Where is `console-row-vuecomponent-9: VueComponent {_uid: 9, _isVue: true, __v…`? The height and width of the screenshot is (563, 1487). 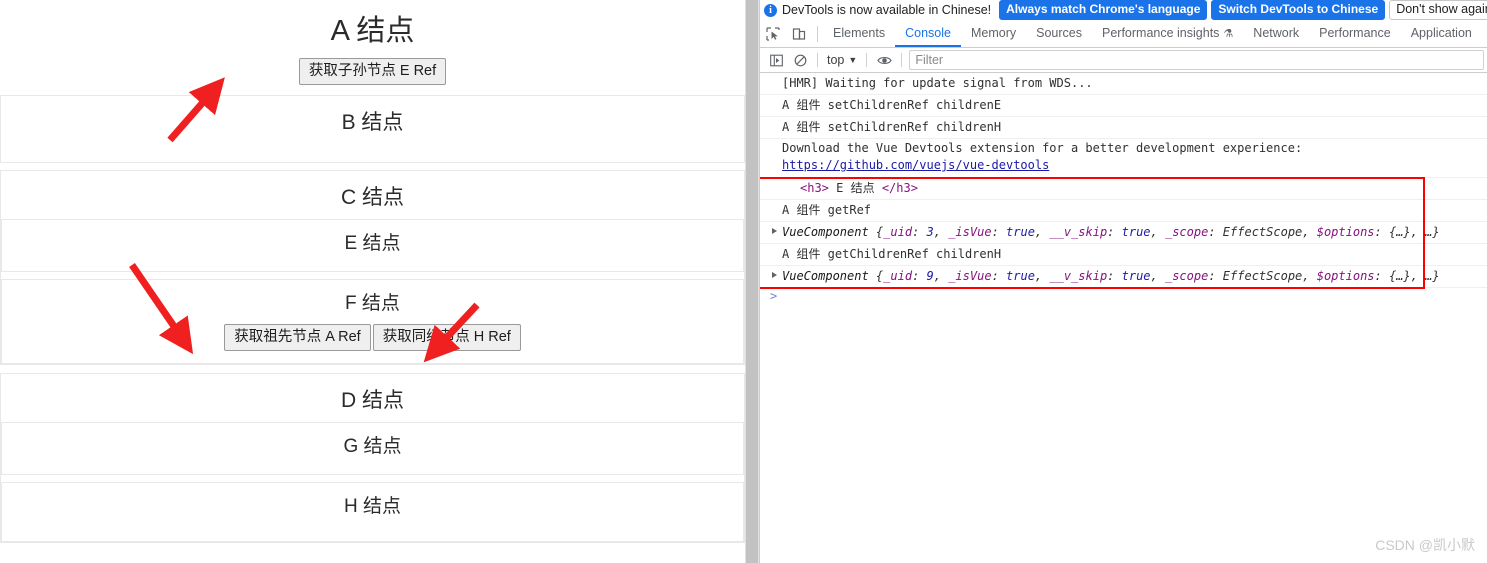 console-row-vuecomponent-9: VueComponent {_uid: 9, _isVue: true, __v… is located at coordinates (1123, 277).